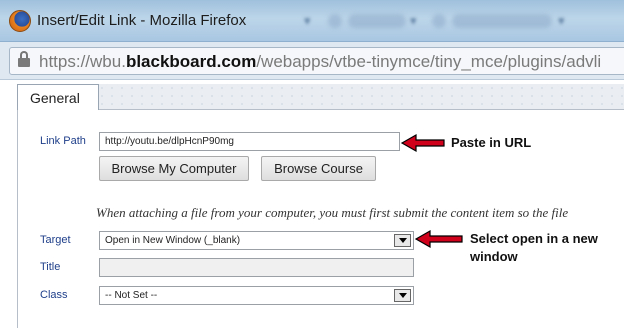 This screenshot has height=328, width=624. Describe the element at coordinates (58, 97) in the screenshot. I see `tab-general: General` at that location.